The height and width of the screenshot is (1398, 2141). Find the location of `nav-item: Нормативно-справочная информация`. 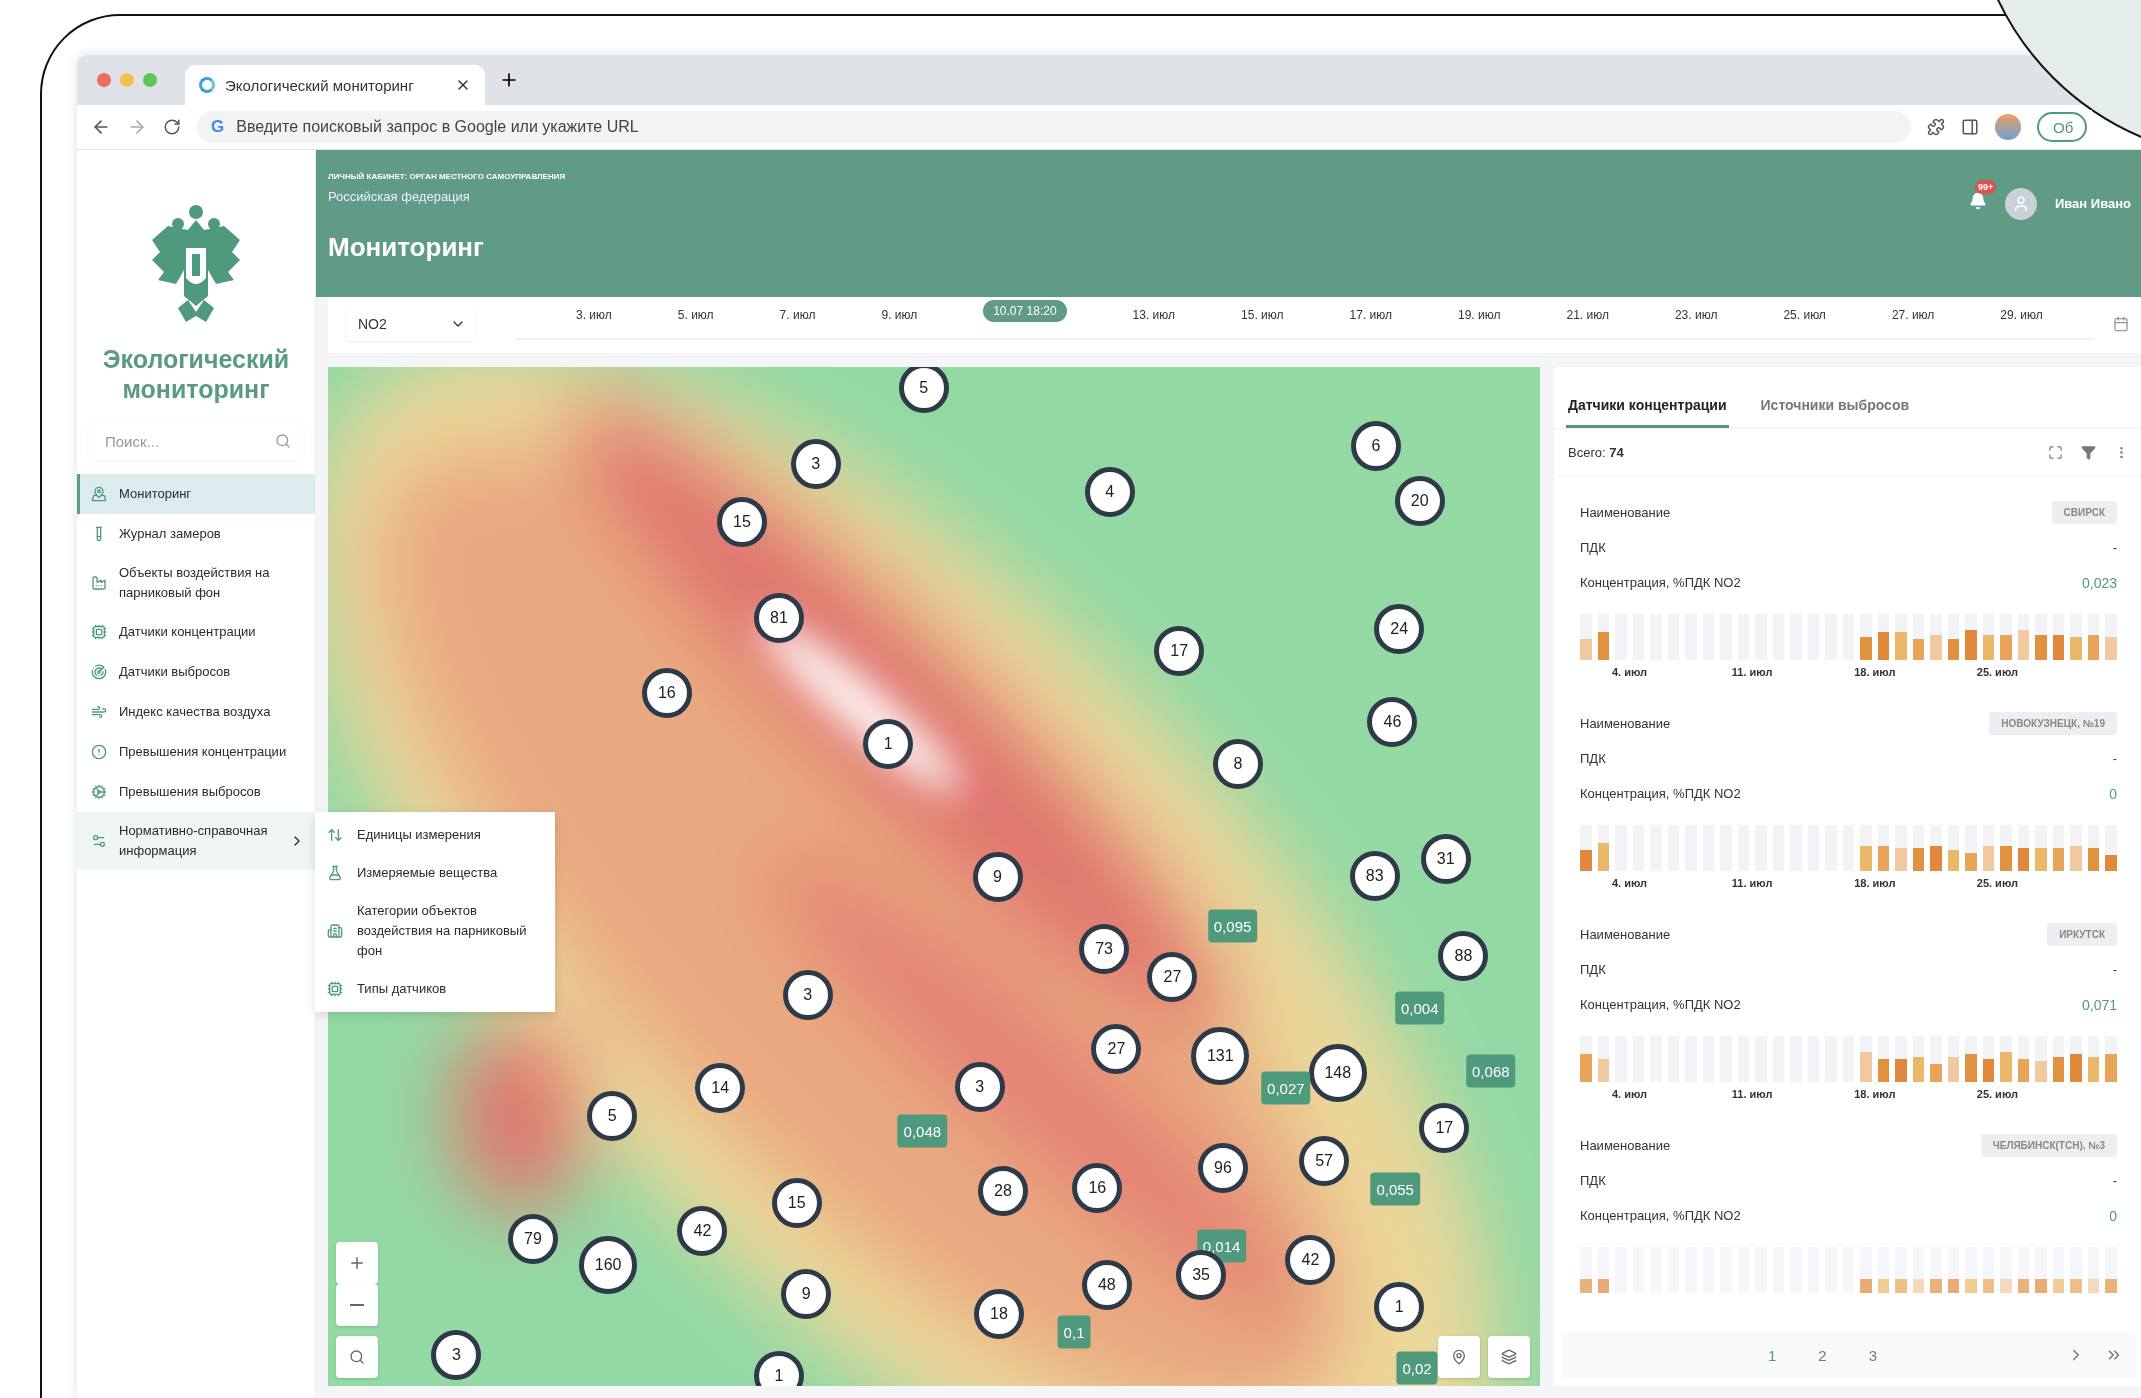

nav-item: Нормативно-справочная информация is located at coordinates (196, 841).